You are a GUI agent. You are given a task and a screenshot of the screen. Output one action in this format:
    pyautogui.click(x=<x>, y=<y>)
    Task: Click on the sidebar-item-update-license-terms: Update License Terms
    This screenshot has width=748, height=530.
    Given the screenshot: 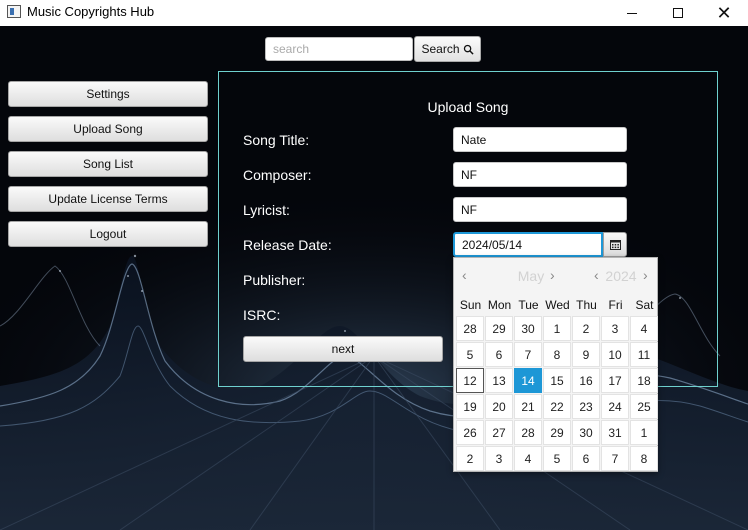 What is the action you would take?
    pyautogui.click(x=108, y=199)
    